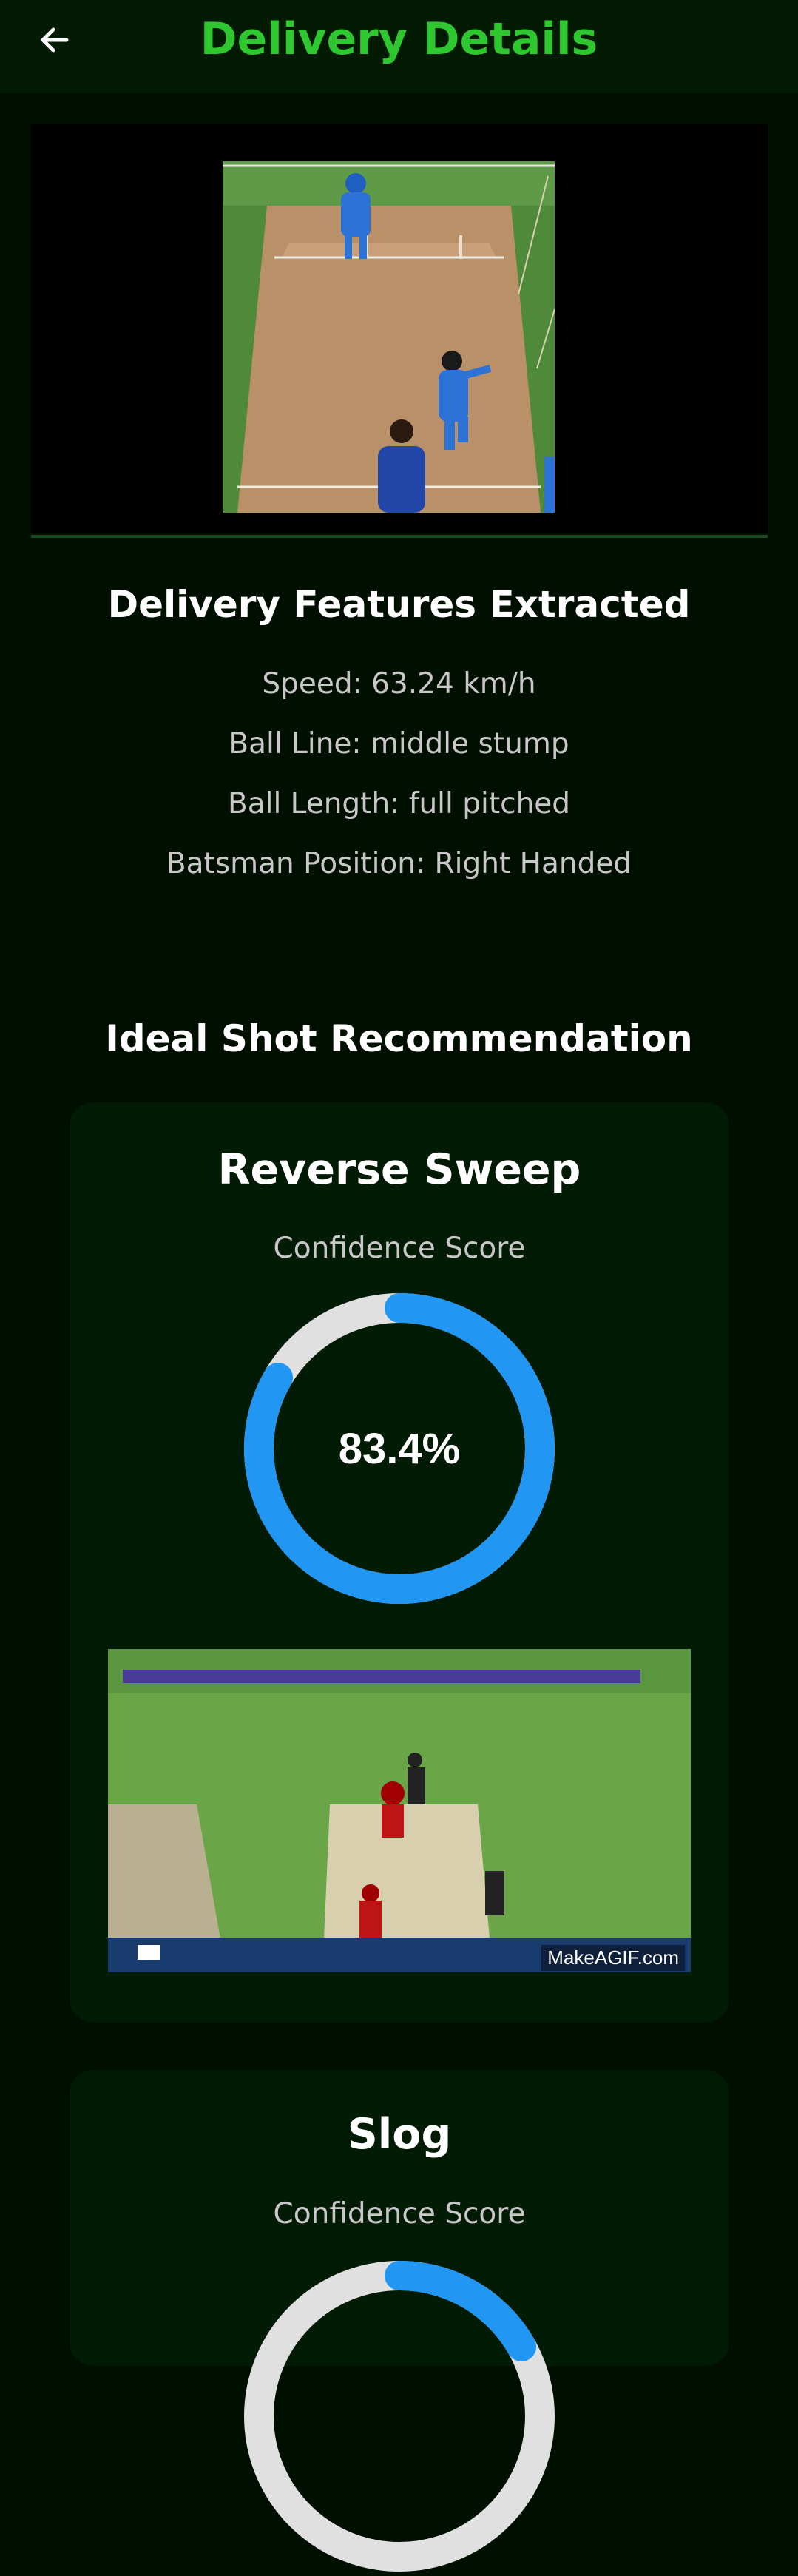 Image resolution: width=798 pixels, height=2576 pixels. I want to click on confidence-value: 83.4%, so click(399, 1448).